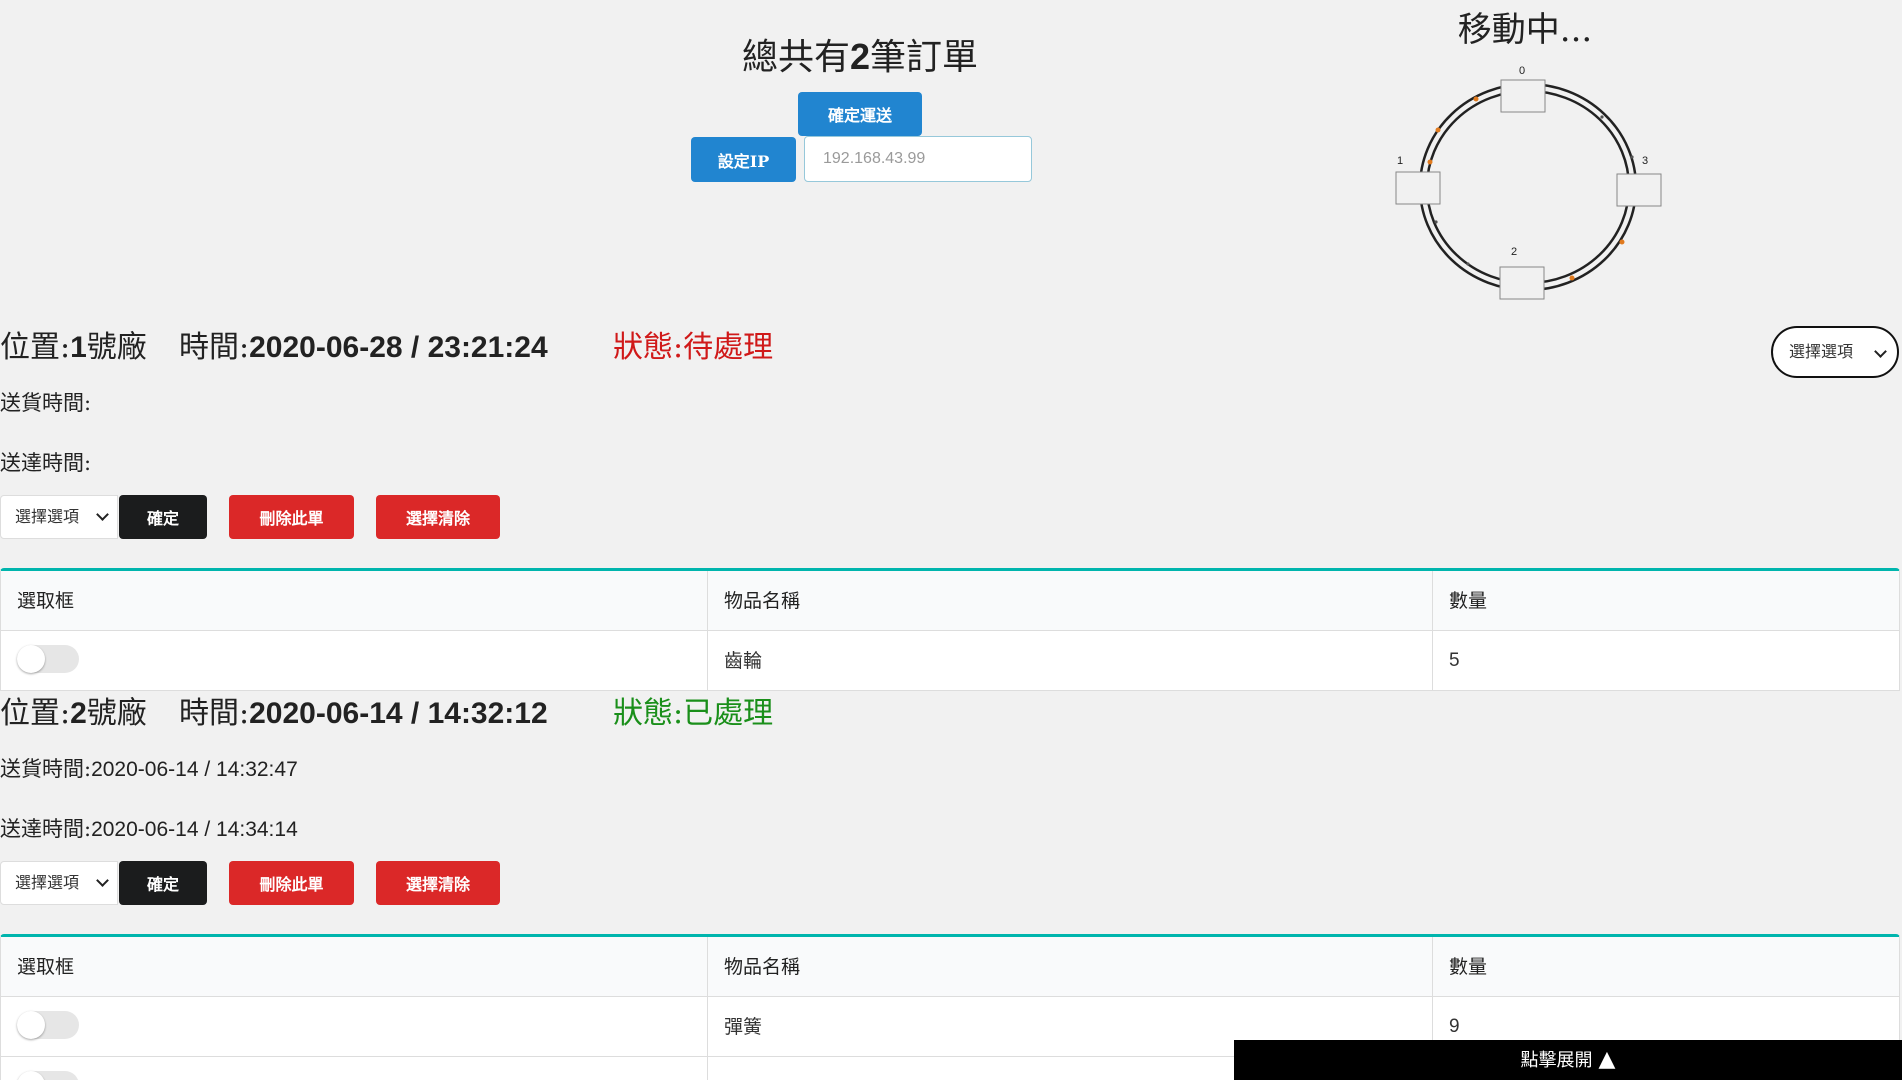 This screenshot has height=1080, width=1902. What do you see at coordinates (363, 713) in the screenshot?
I see `order-time: 時間:2020-06-14 / 14:32:12` at bounding box center [363, 713].